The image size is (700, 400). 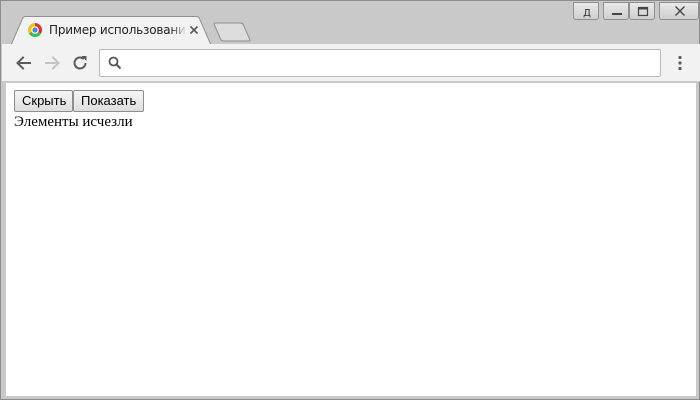 I want to click on maximize-button, so click(x=642, y=11).